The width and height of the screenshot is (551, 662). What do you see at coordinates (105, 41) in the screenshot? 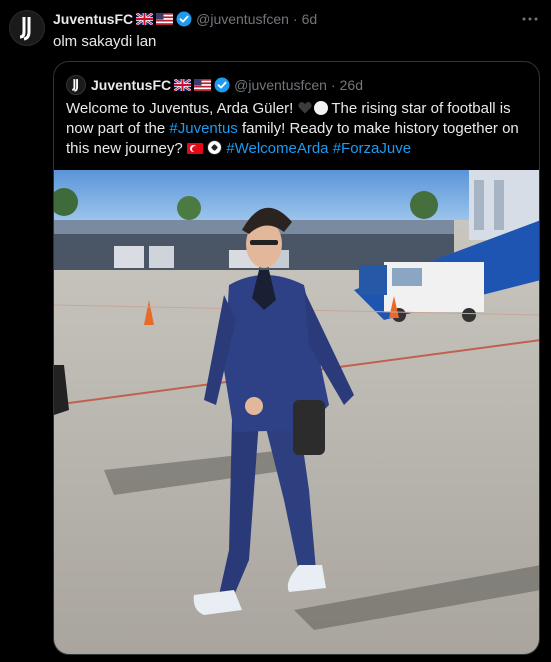
I see `tweet-text: olm sakaydi lan` at bounding box center [105, 41].